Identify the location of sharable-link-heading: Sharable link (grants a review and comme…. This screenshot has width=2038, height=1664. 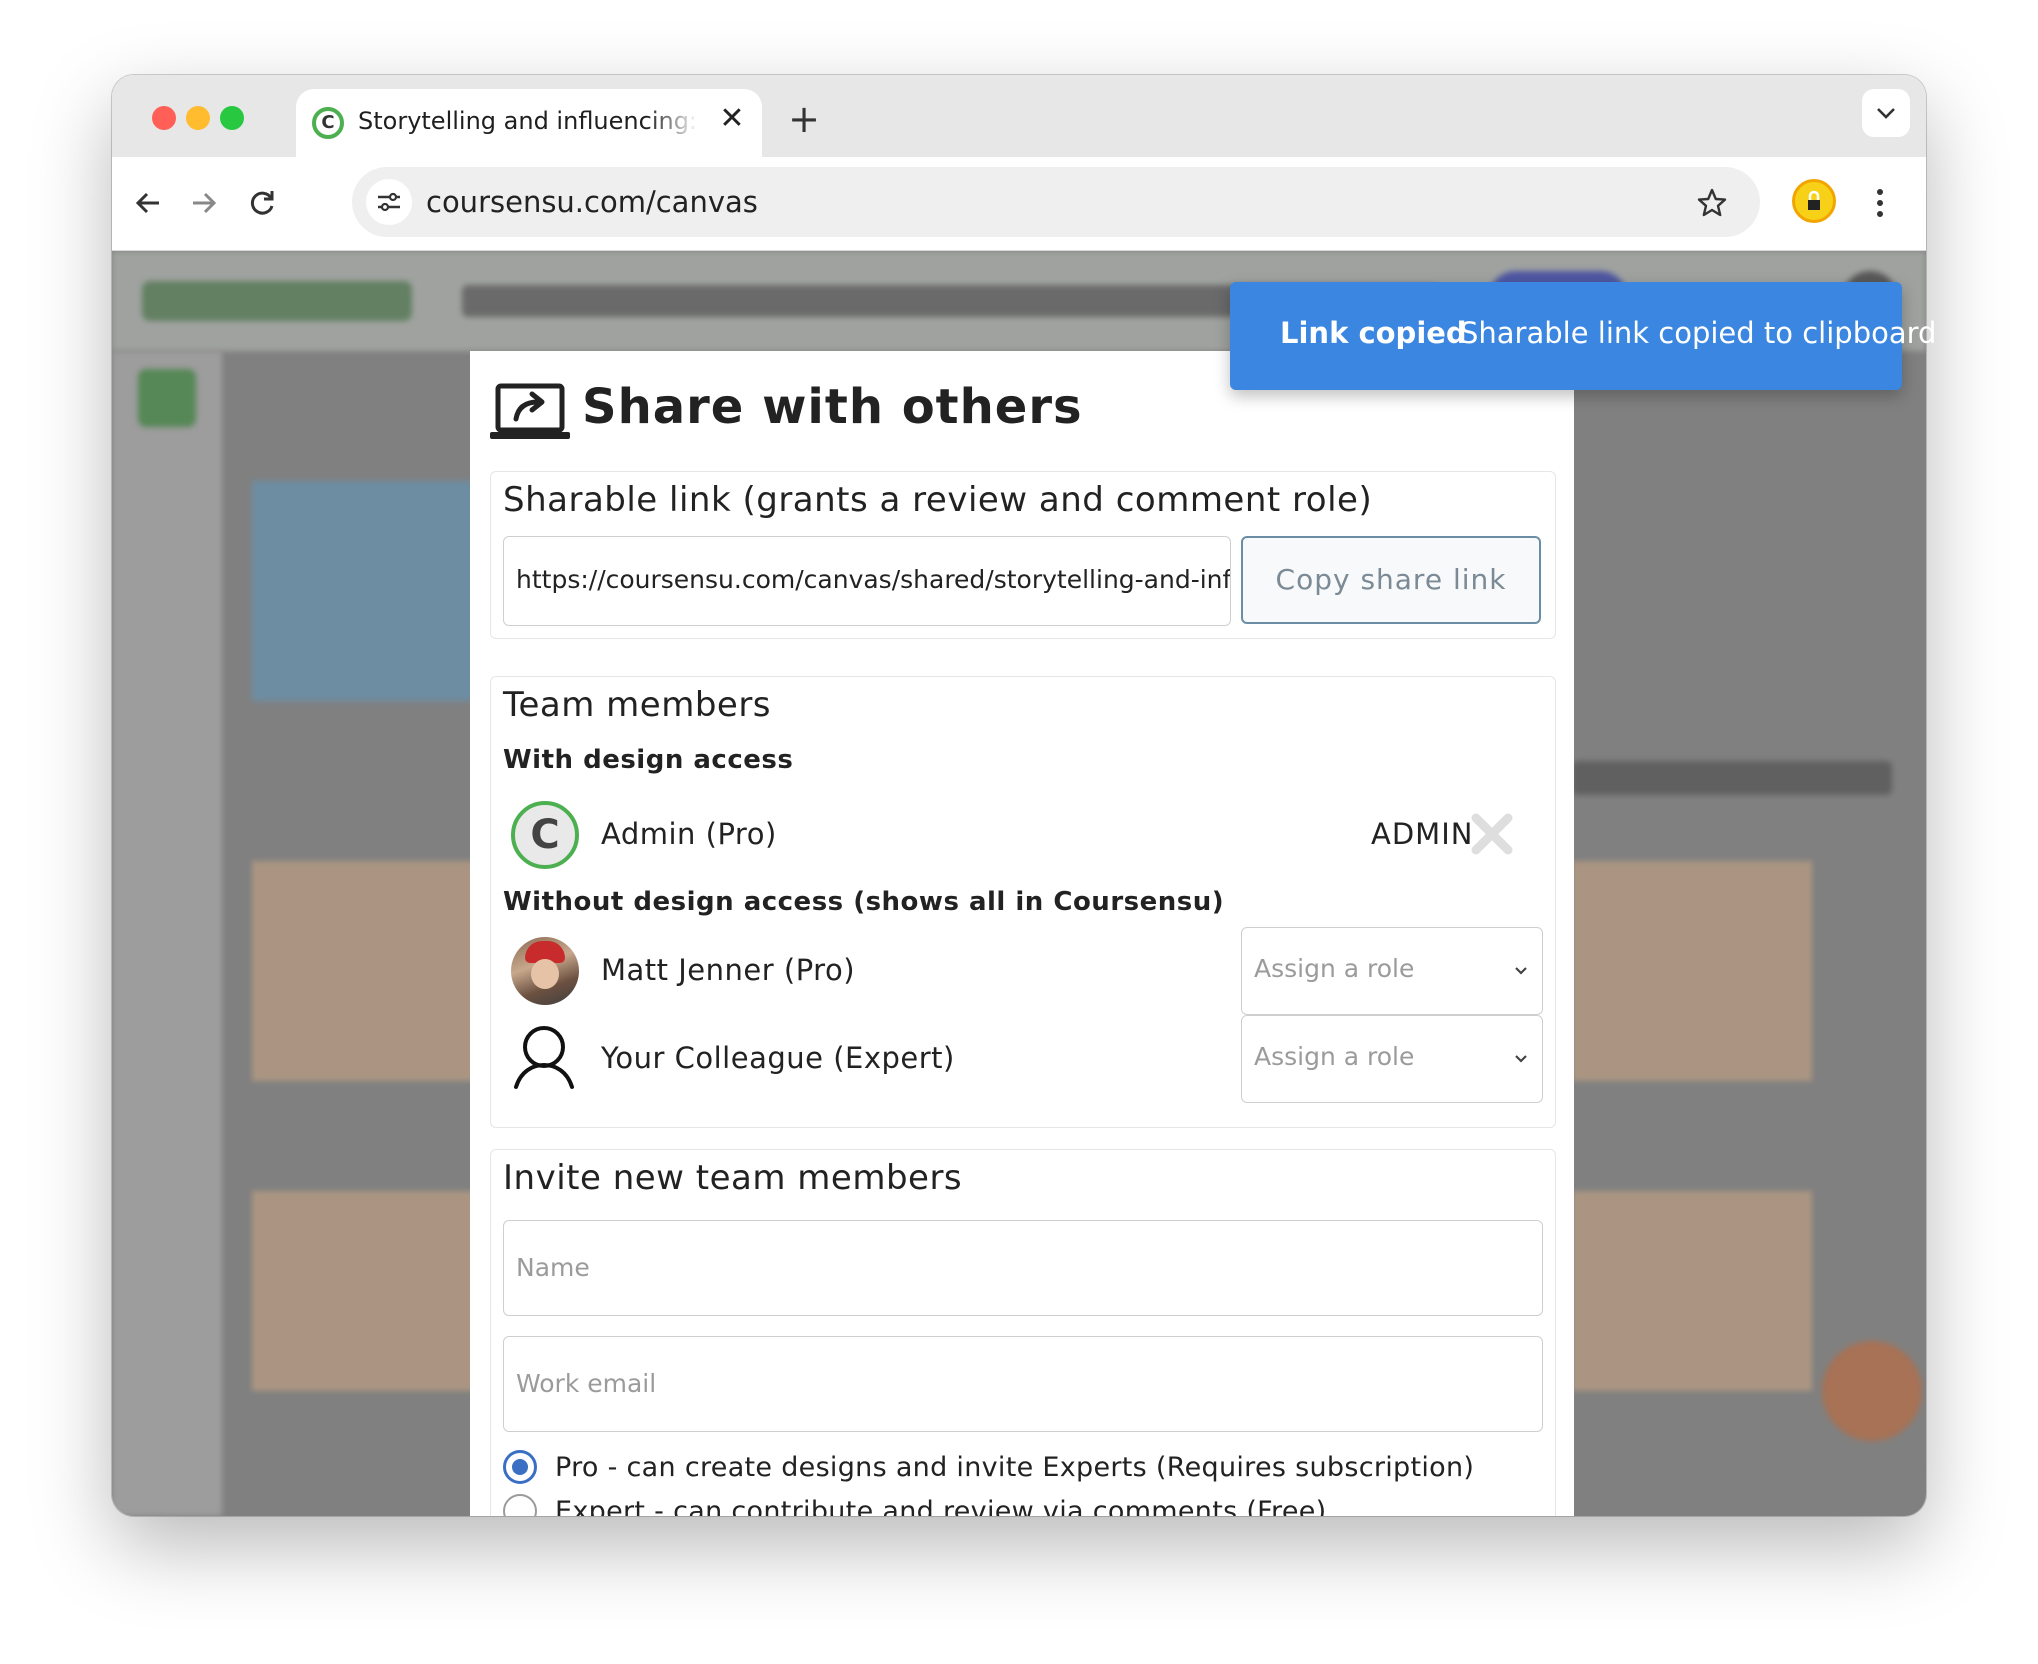
(938, 500).